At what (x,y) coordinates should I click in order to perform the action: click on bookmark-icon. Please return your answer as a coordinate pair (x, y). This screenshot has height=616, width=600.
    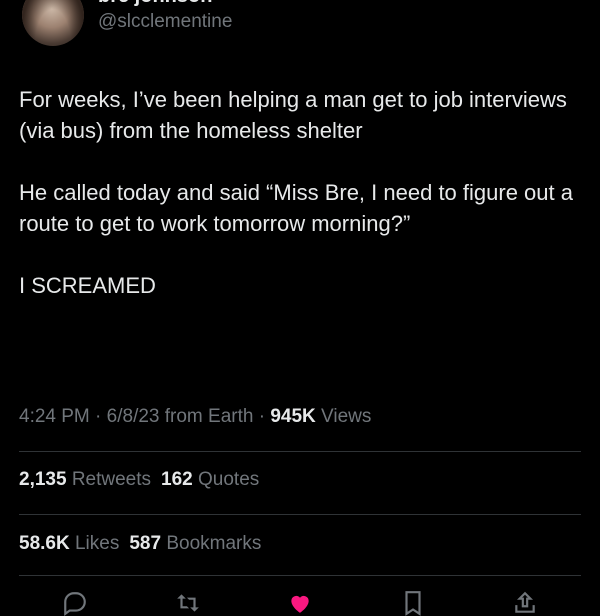
    Looking at the image, I should click on (413, 603).